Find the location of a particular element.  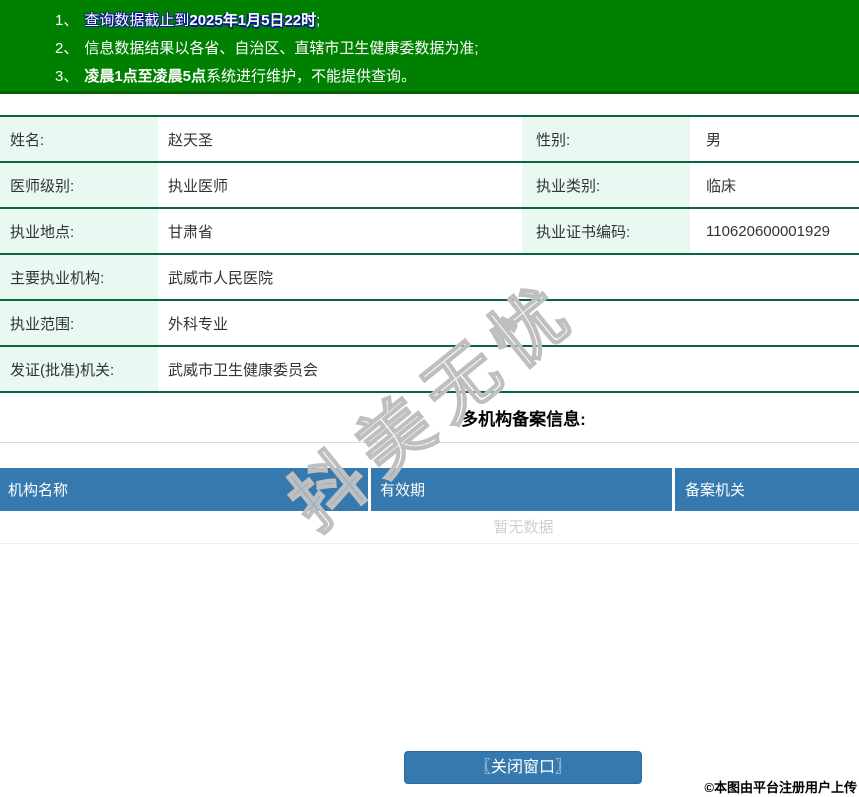

notice-number: 1、 is located at coordinates (67, 20).